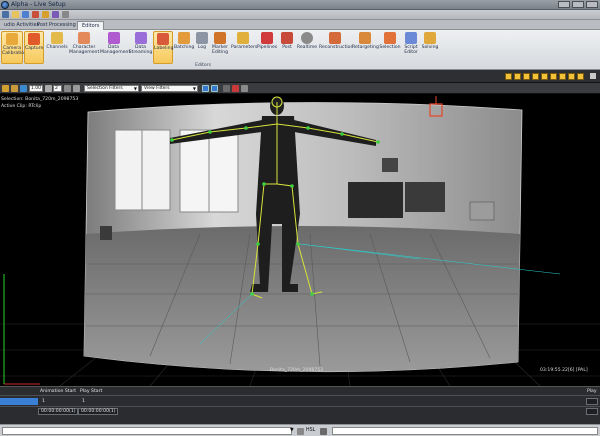  What do you see at coordinates (14, 47) in the screenshot?
I see `ribbon-button-camera-calibration: Camera Calibration` at bounding box center [14, 47].